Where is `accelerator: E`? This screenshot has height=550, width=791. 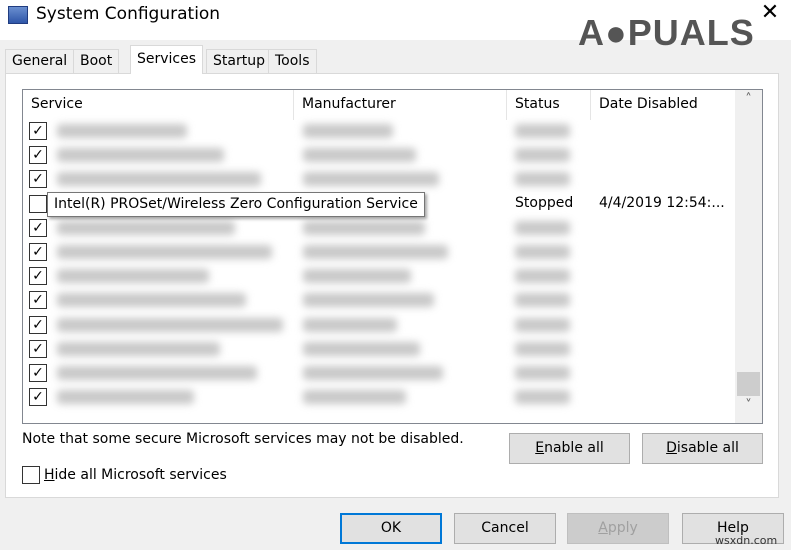
accelerator: E is located at coordinates (540, 448).